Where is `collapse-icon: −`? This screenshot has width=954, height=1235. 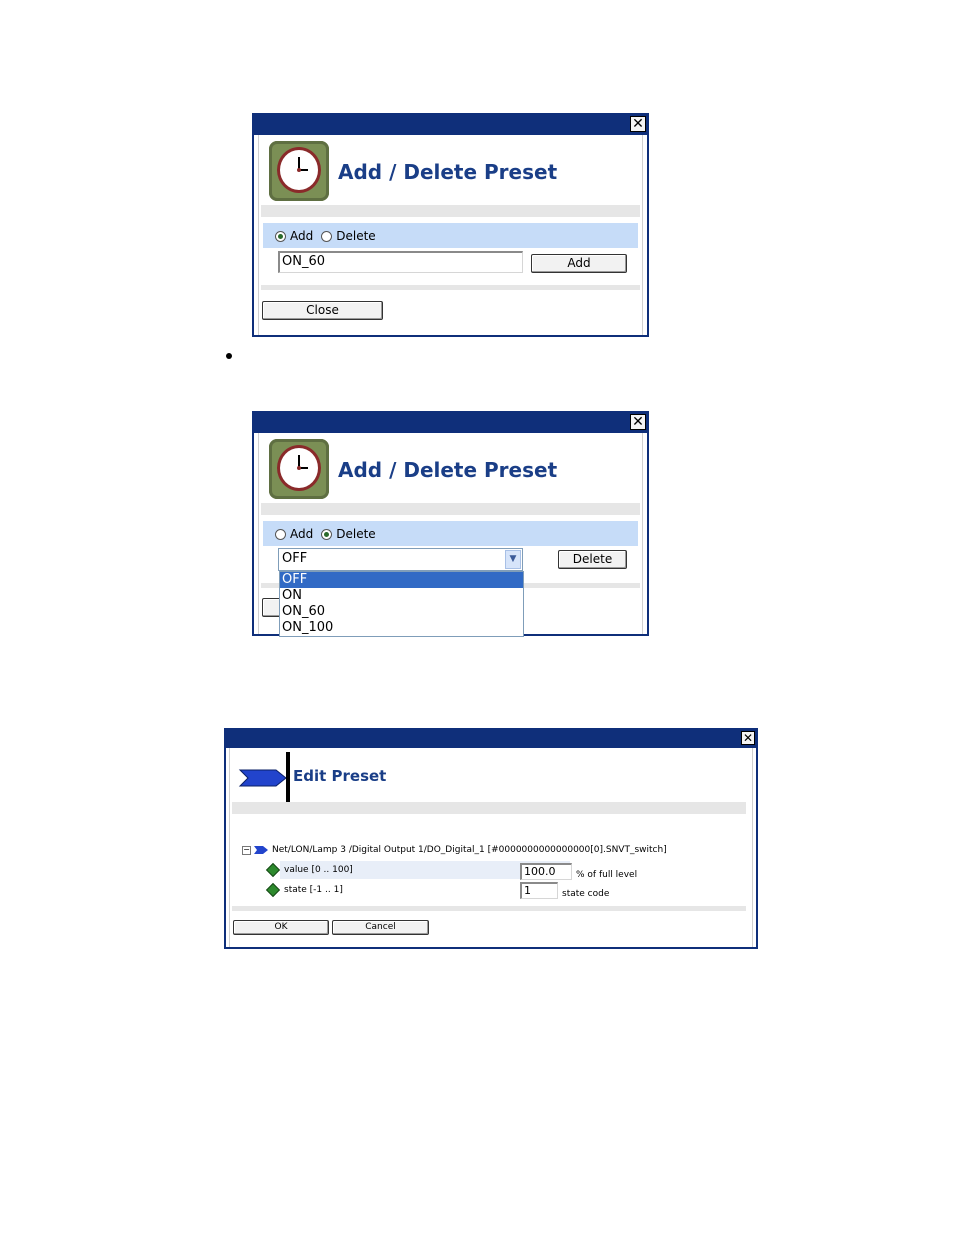
collapse-icon: − is located at coordinates (246, 850).